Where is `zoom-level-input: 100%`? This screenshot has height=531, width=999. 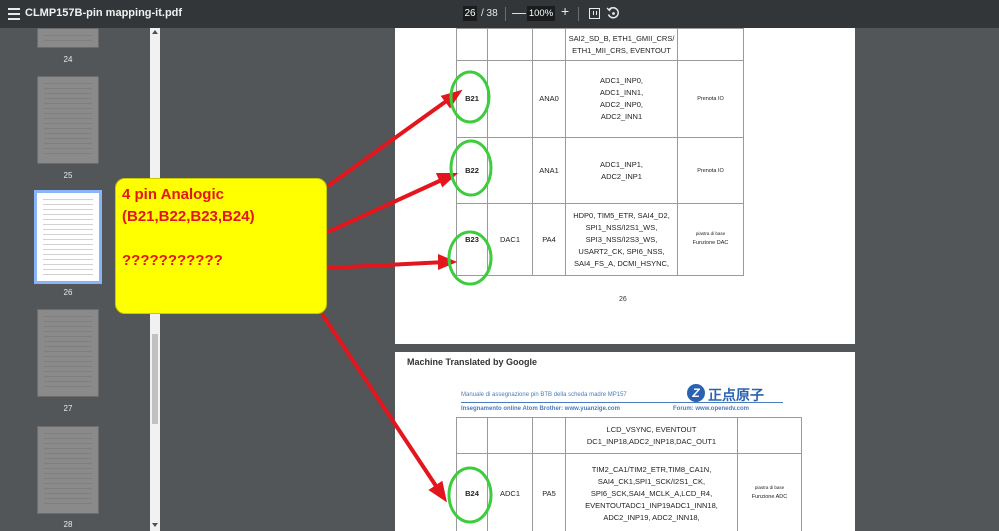 zoom-level-input: 100% is located at coordinates (541, 13).